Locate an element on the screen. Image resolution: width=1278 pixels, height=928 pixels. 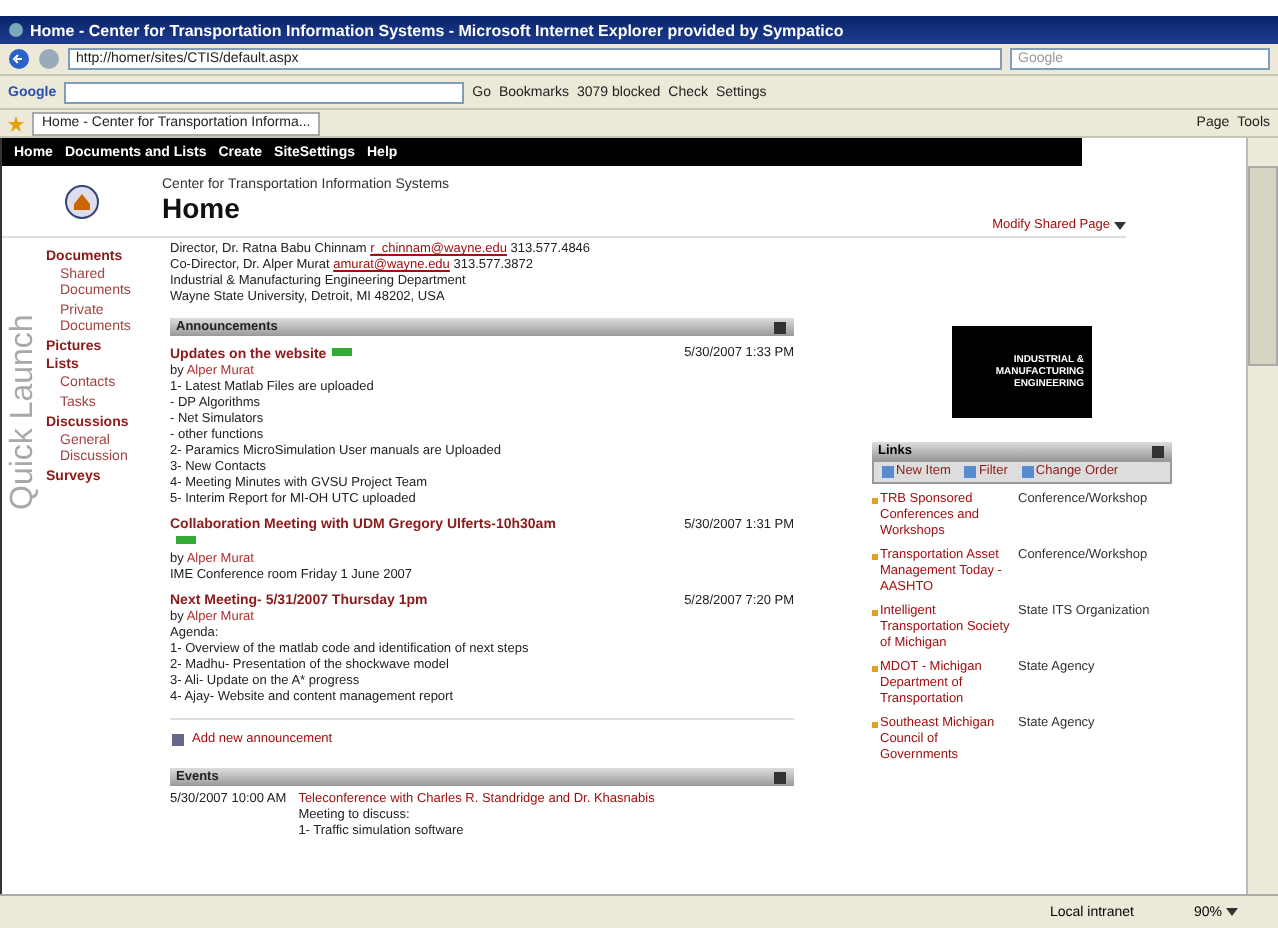
back-icon is located at coordinates (19, 59).